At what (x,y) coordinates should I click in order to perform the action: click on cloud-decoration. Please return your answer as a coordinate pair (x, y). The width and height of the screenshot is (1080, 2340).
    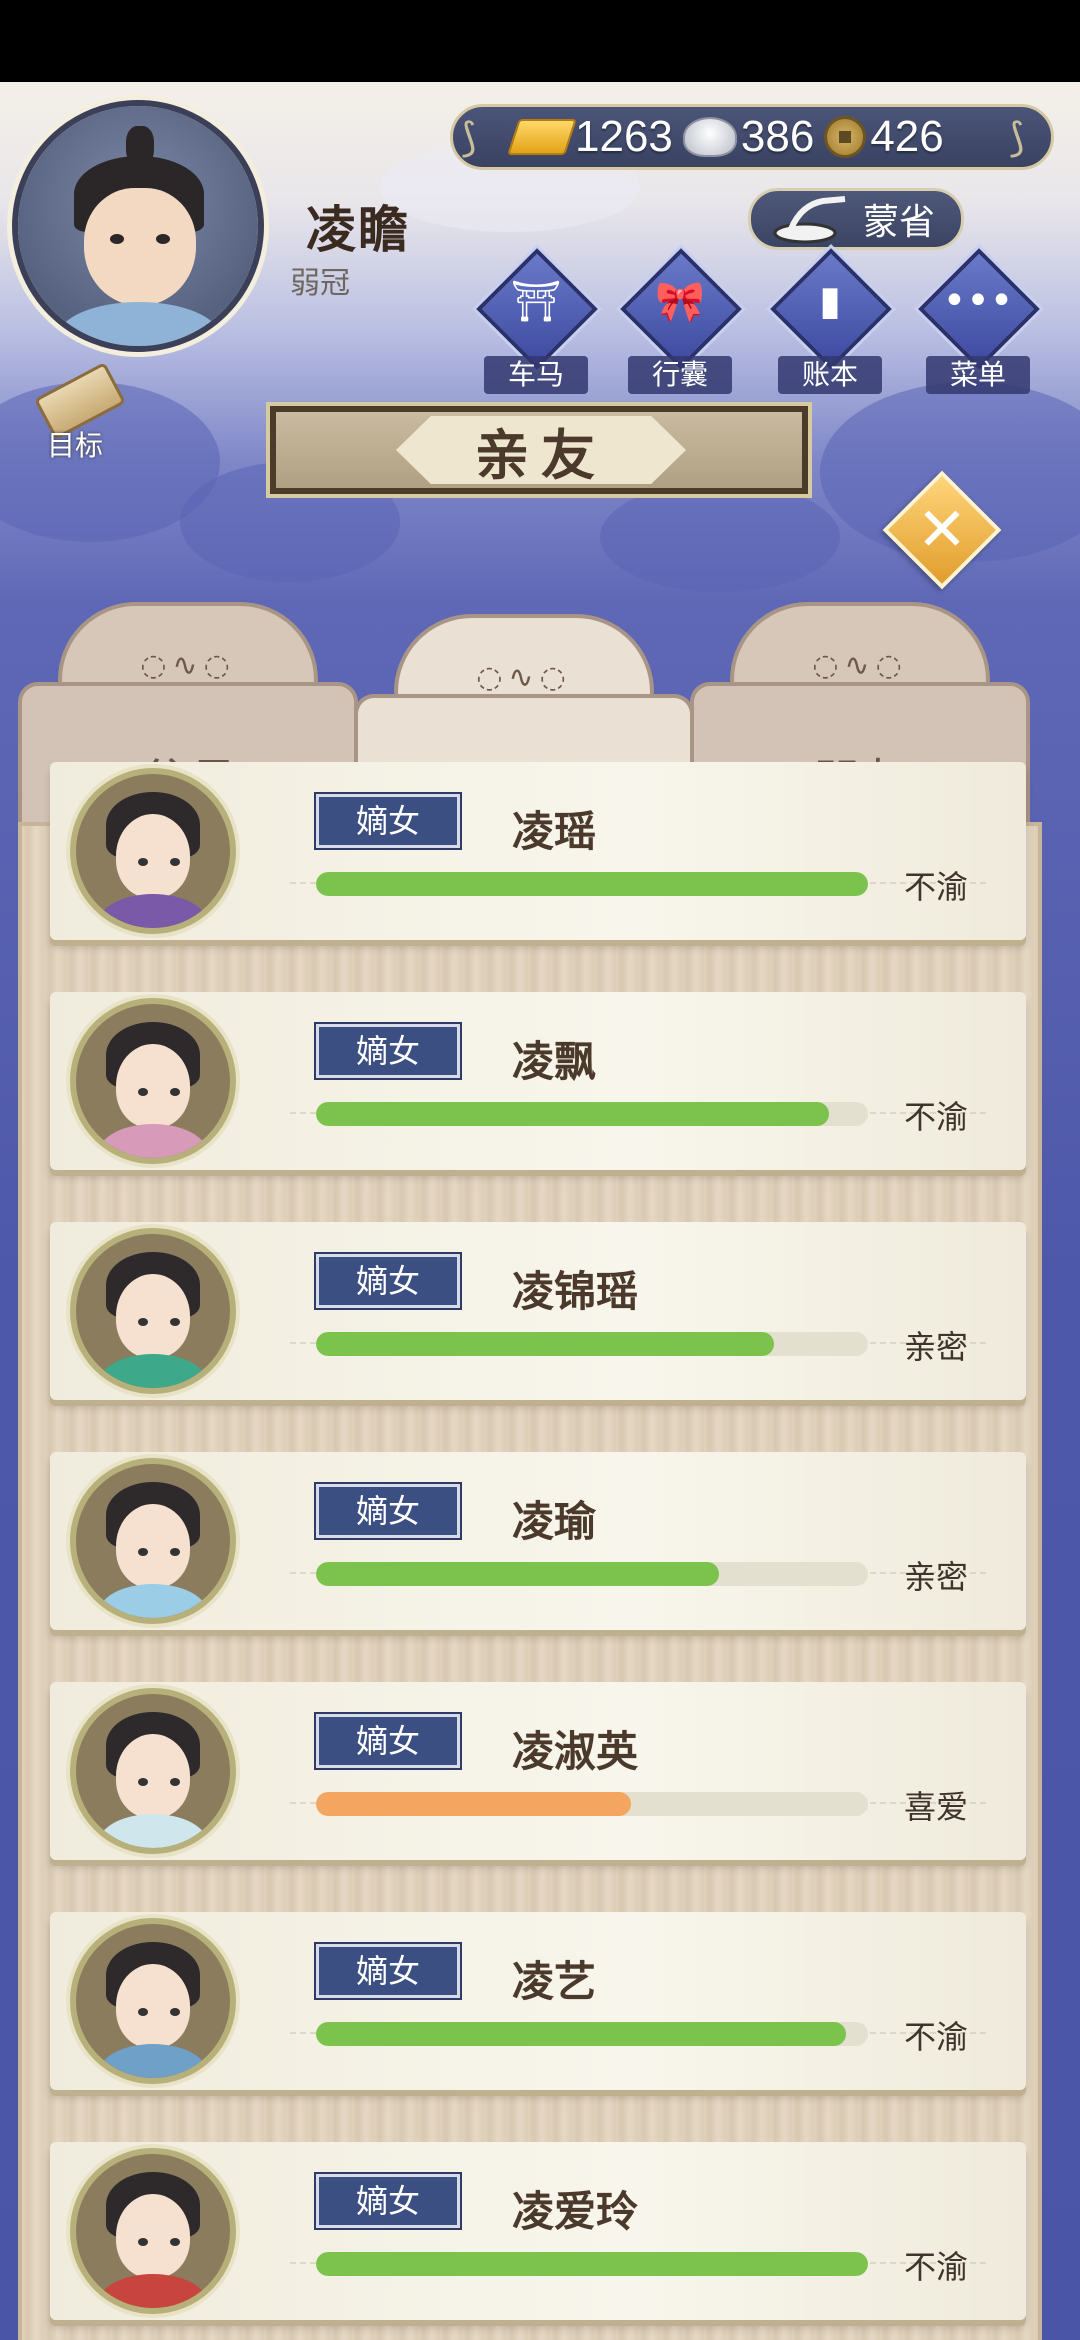
    Looking at the image, I should click on (720, 537).